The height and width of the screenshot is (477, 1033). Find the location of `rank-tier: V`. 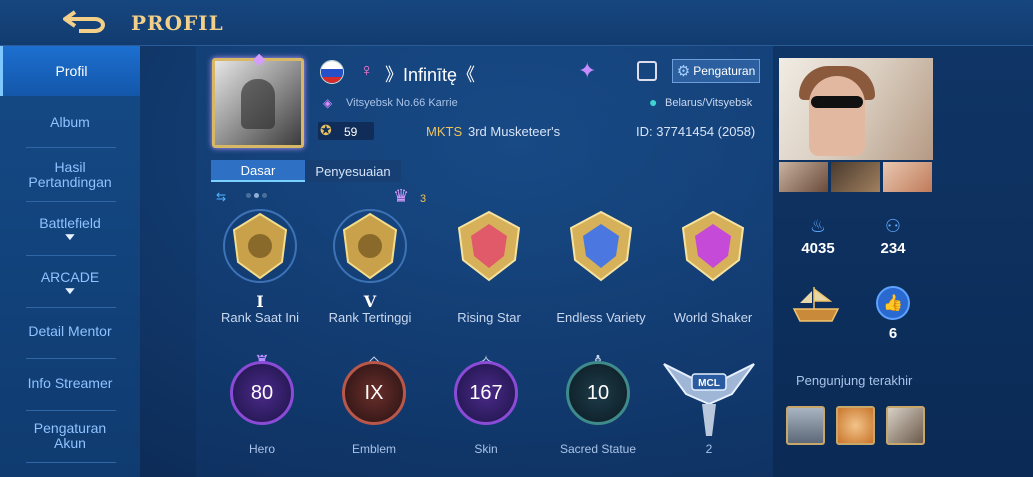

rank-tier: V is located at coordinates (370, 301).